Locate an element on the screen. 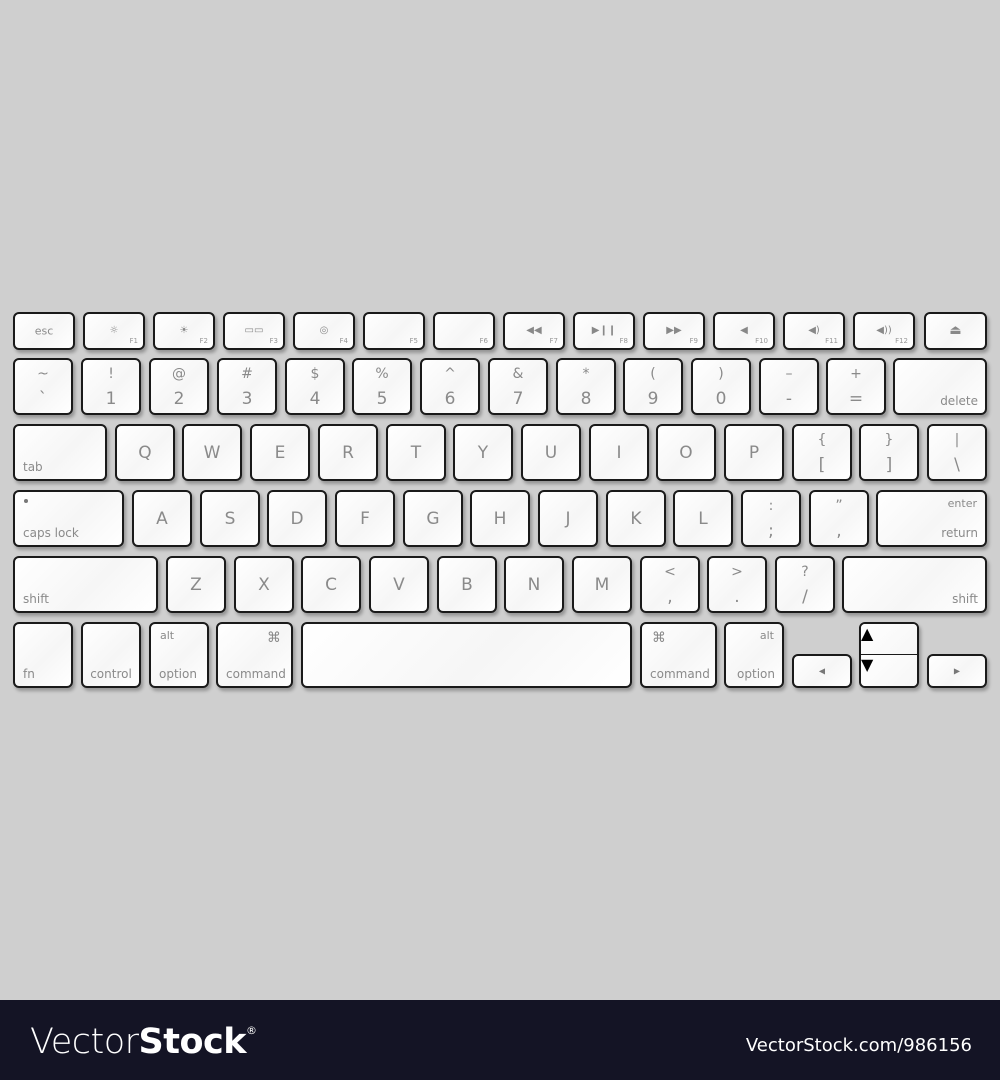 The height and width of the screenshot is (1080, 1000). key-letter: M is located at coordinates (602, 584).